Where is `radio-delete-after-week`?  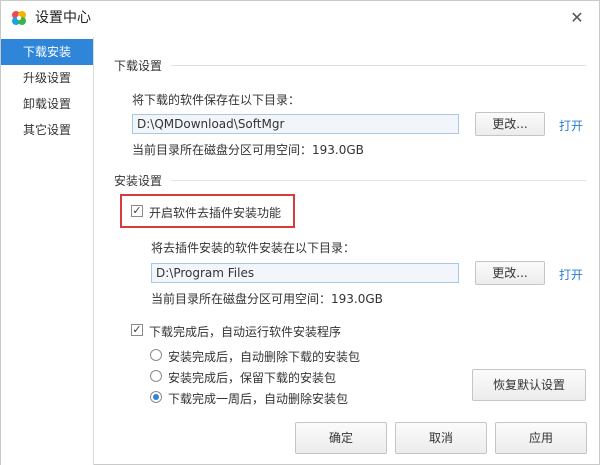 radio-delete-after-week is located at coordinates (156, 397).